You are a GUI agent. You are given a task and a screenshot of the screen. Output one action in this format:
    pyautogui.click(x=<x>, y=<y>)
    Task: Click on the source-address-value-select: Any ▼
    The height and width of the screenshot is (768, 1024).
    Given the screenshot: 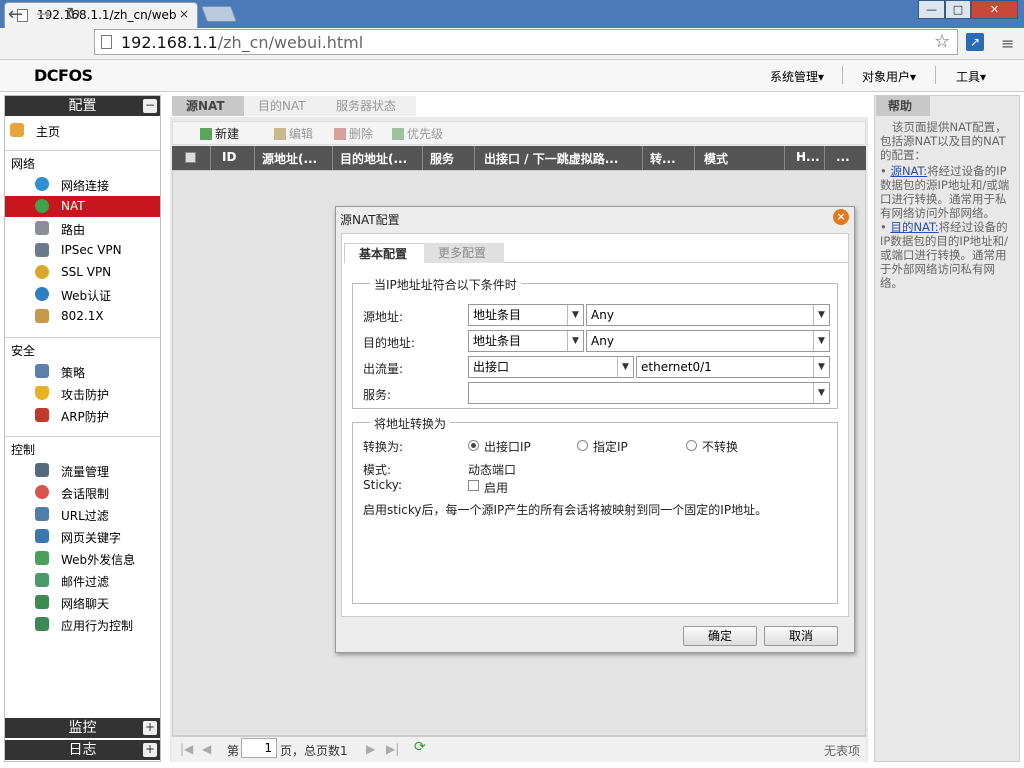 What is the action you would take?
    pyautogui.click(x=708, y=315)
    